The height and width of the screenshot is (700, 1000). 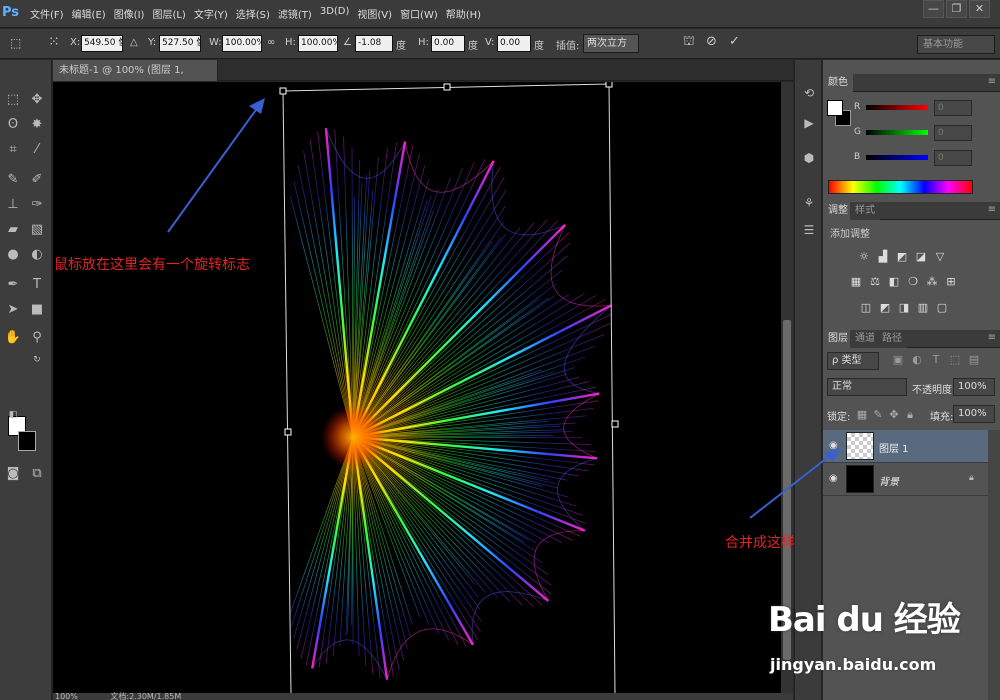 What do you see at coordinates (917, 360) in the screenshot?
I see `filter-adjust-icon: ◐` at bounding box center [917, 360].